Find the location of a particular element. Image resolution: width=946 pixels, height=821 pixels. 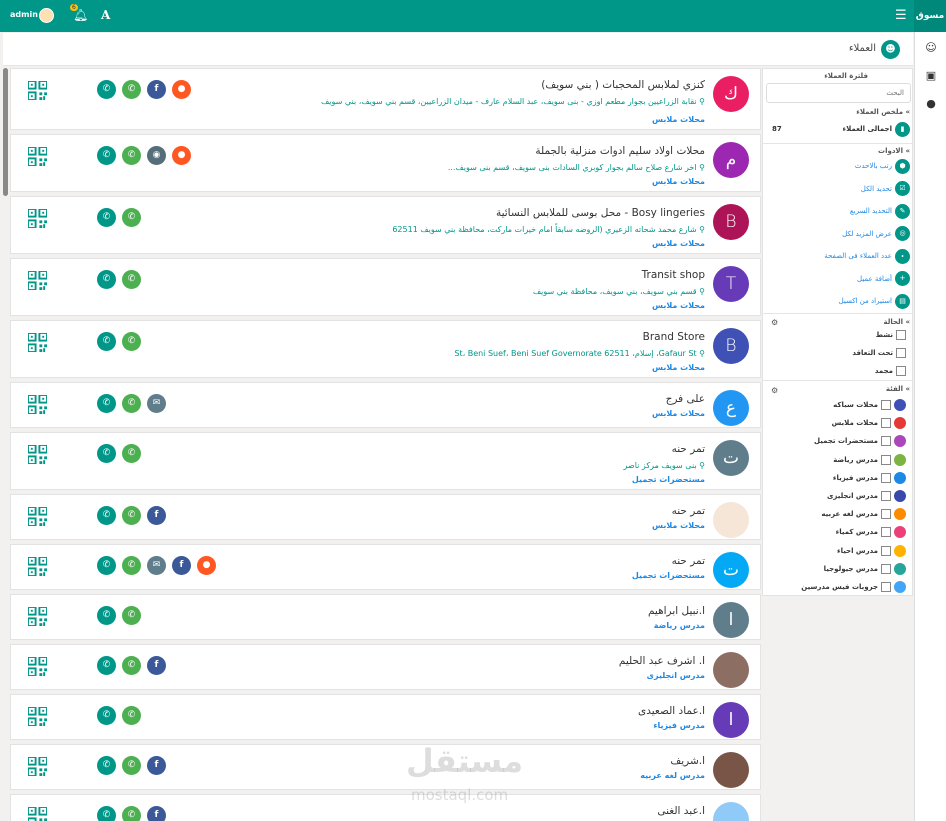

category-filter: محلات ملابس is located at coordinates (869, 423).